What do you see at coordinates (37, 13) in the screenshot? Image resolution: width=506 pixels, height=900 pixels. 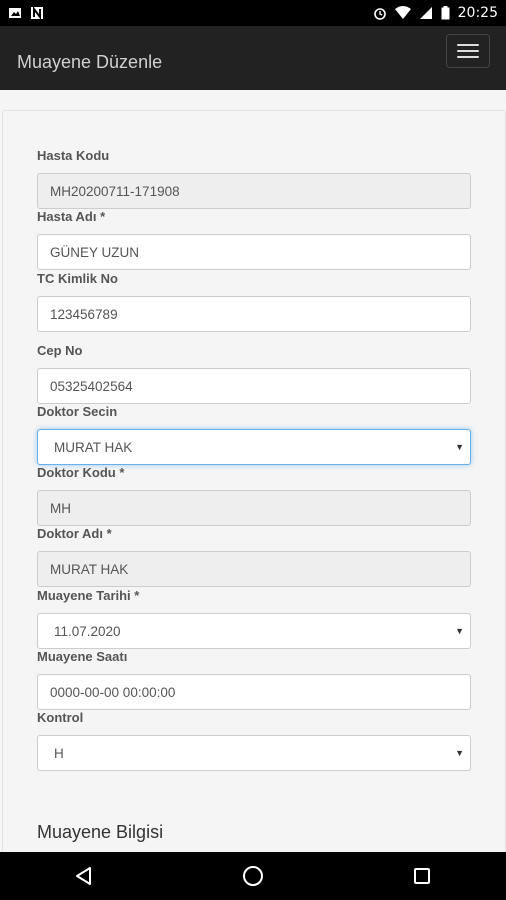 I see `n-notification-icon` at bounding box center [37, 13].